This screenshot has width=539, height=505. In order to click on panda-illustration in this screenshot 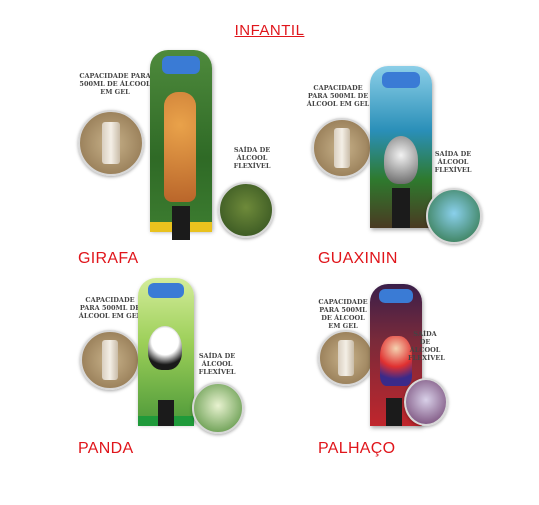, I will do `click(165, 348)`.